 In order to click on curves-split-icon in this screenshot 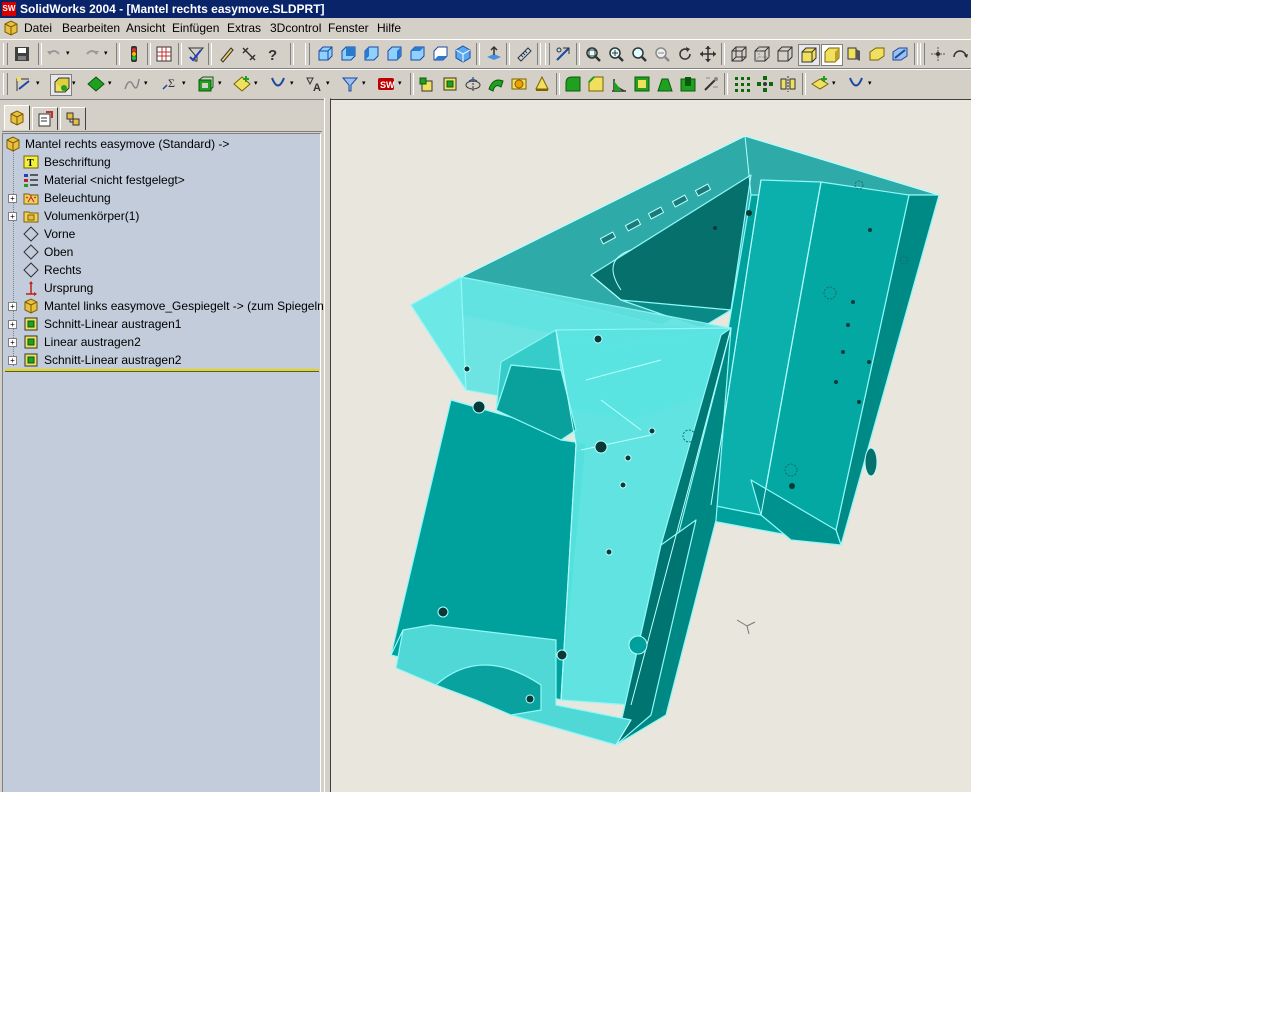, I will do `click(856, 84)`.